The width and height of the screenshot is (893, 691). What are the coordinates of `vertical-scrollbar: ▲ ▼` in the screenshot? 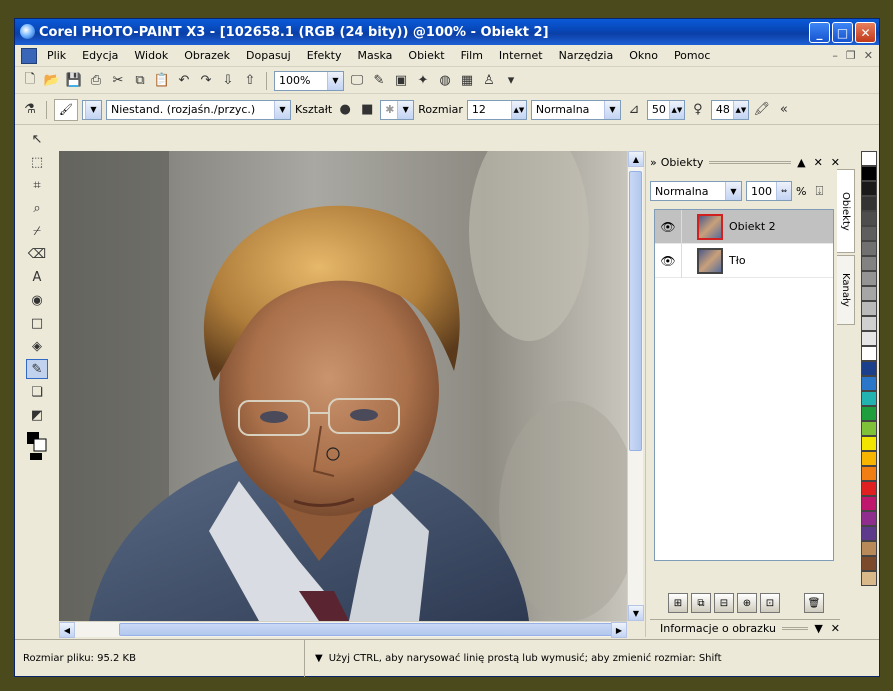 It's located at (635, 386).